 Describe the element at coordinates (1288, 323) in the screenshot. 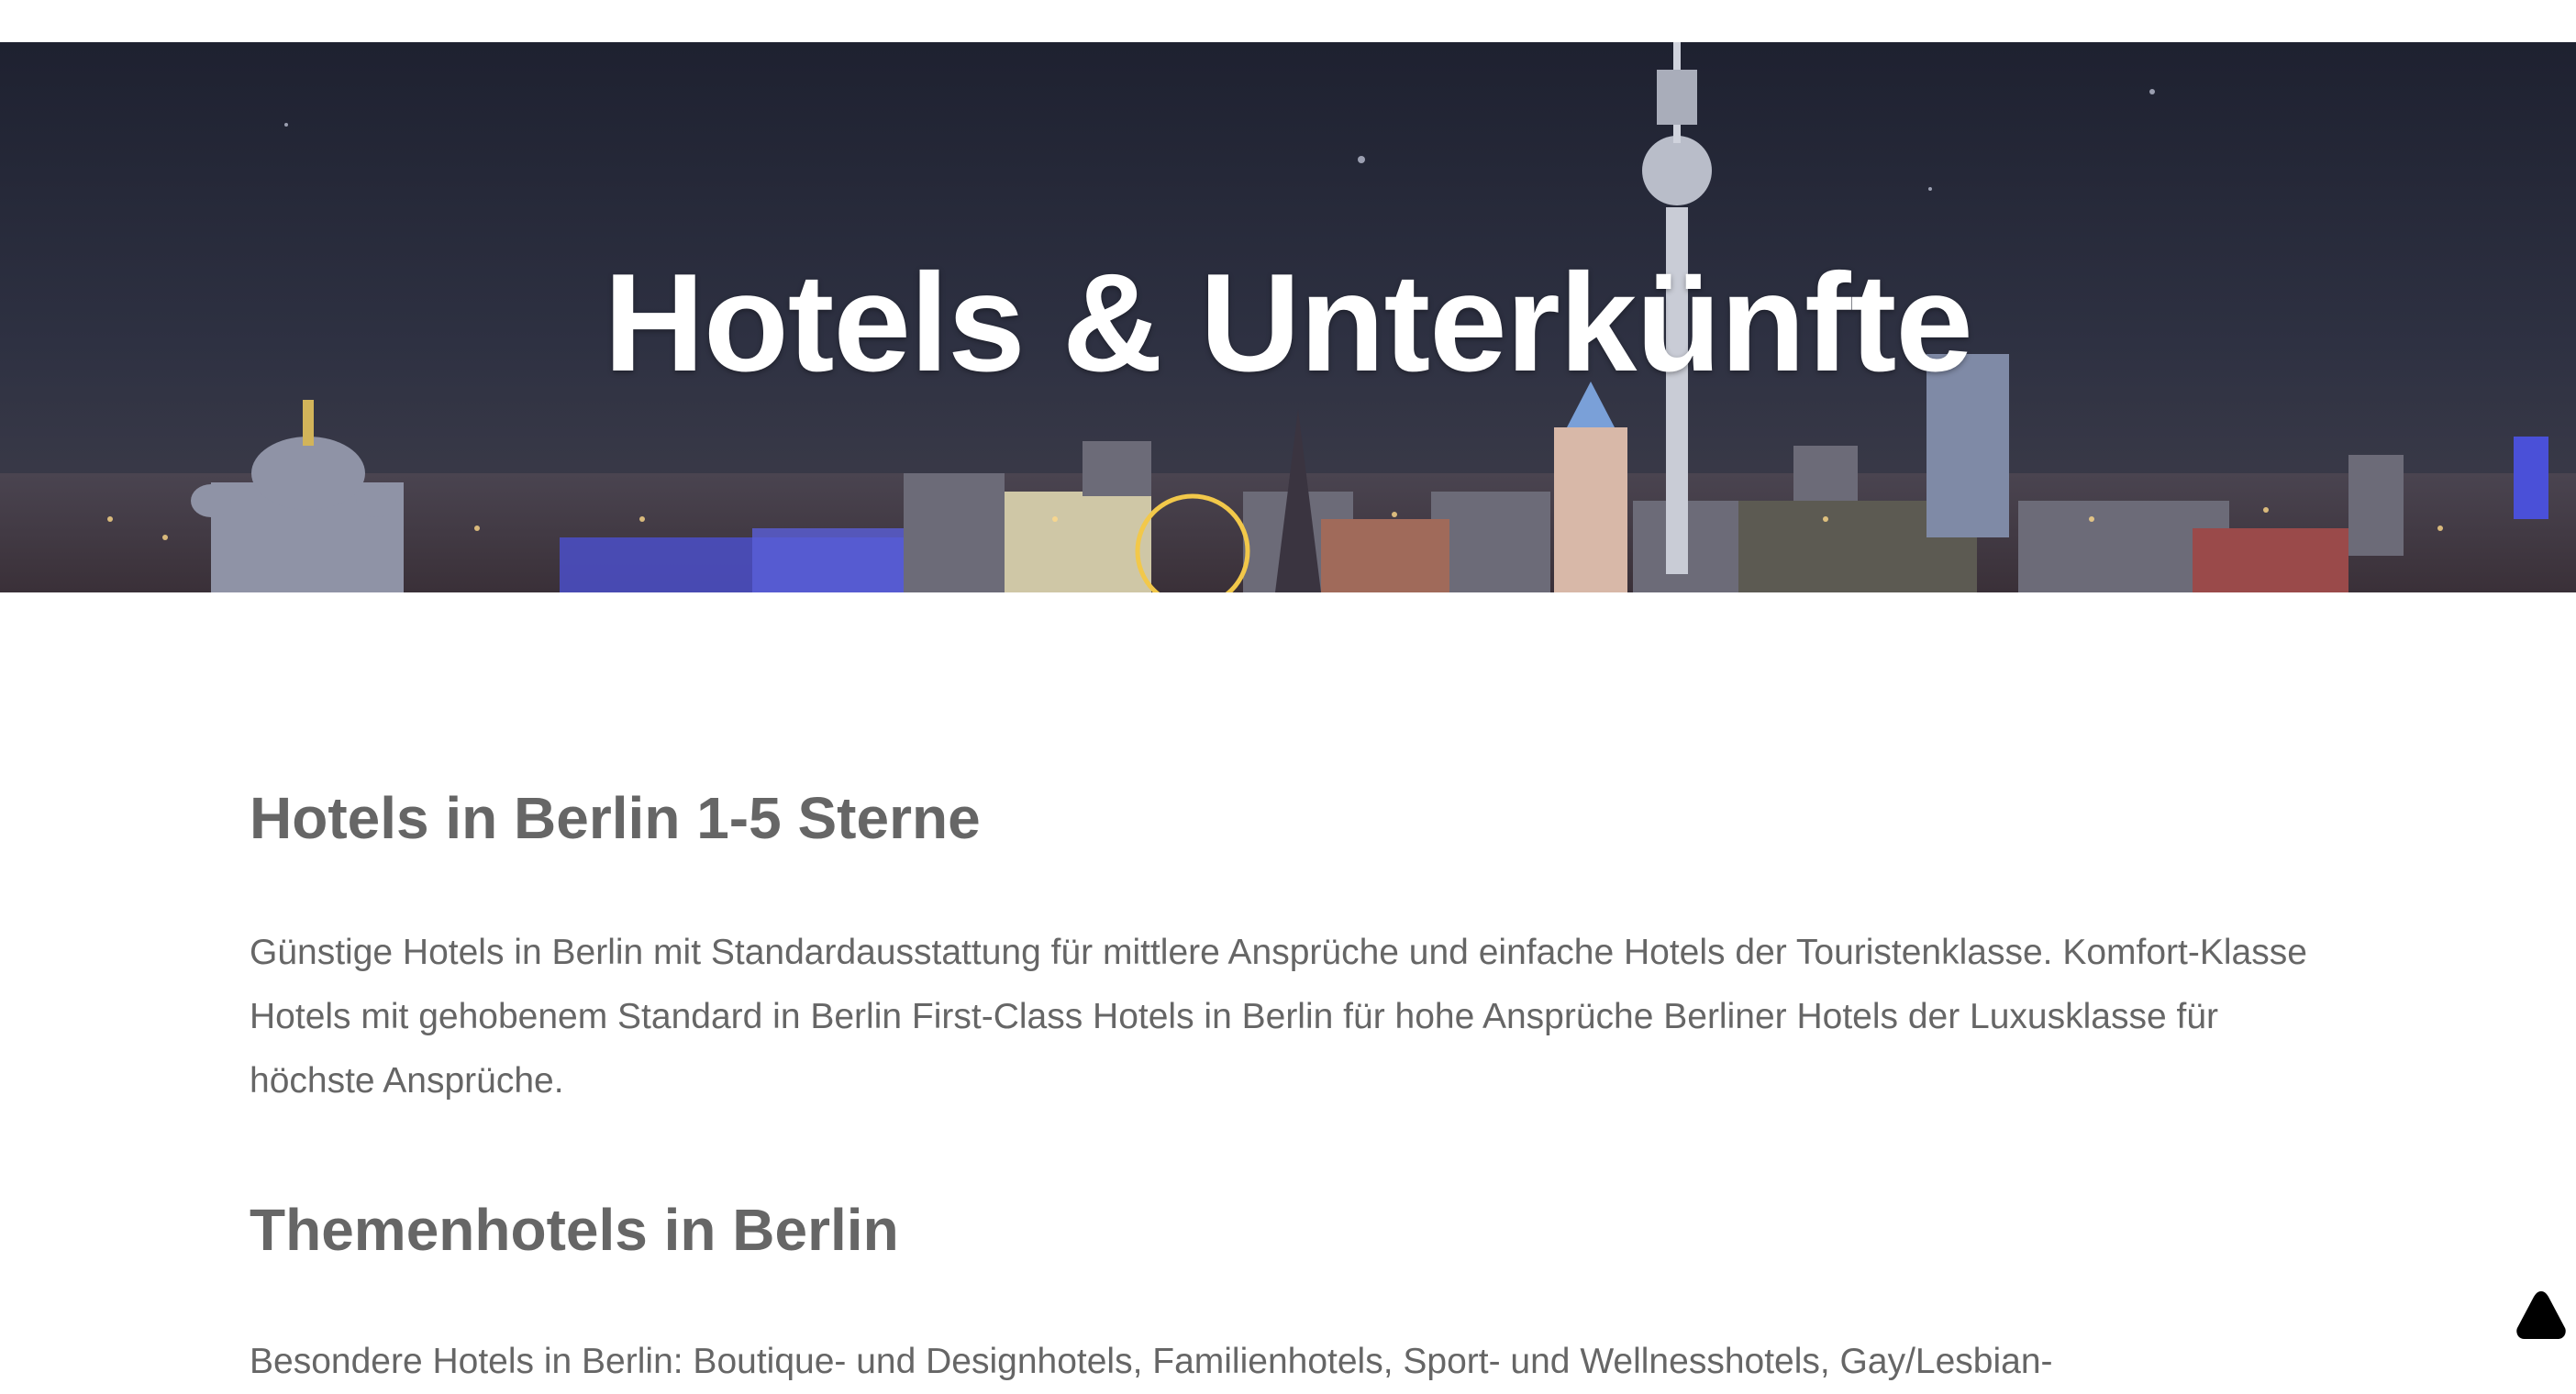

I see `page-title: Hotels & Unterkünfte` at that location.